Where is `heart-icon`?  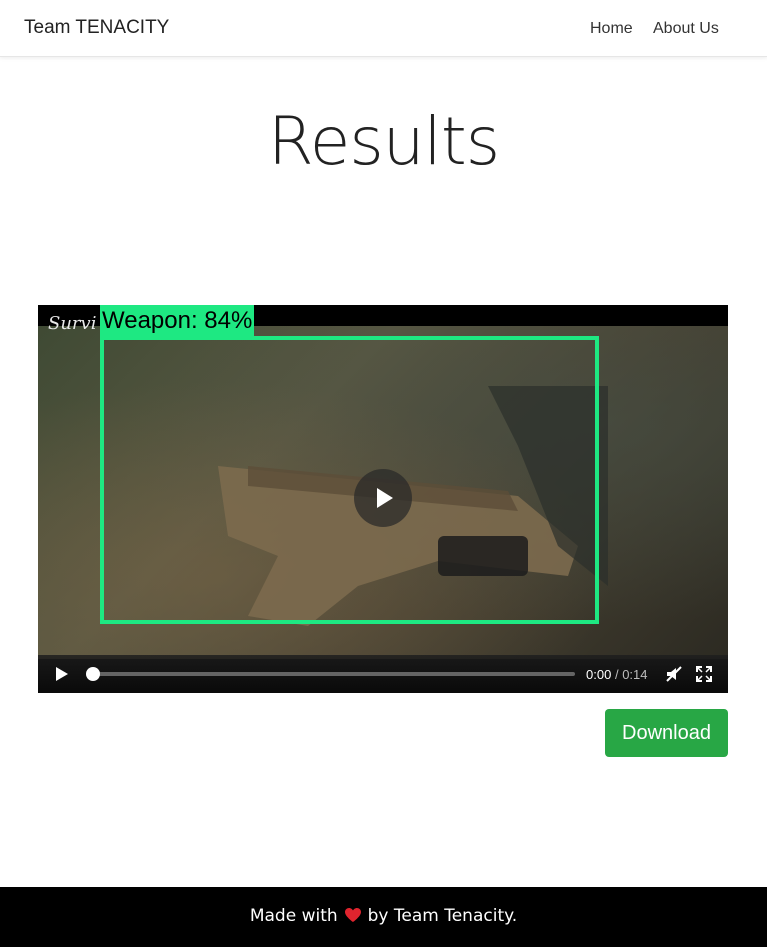 heart-icon is located at coordinates (352, 915).